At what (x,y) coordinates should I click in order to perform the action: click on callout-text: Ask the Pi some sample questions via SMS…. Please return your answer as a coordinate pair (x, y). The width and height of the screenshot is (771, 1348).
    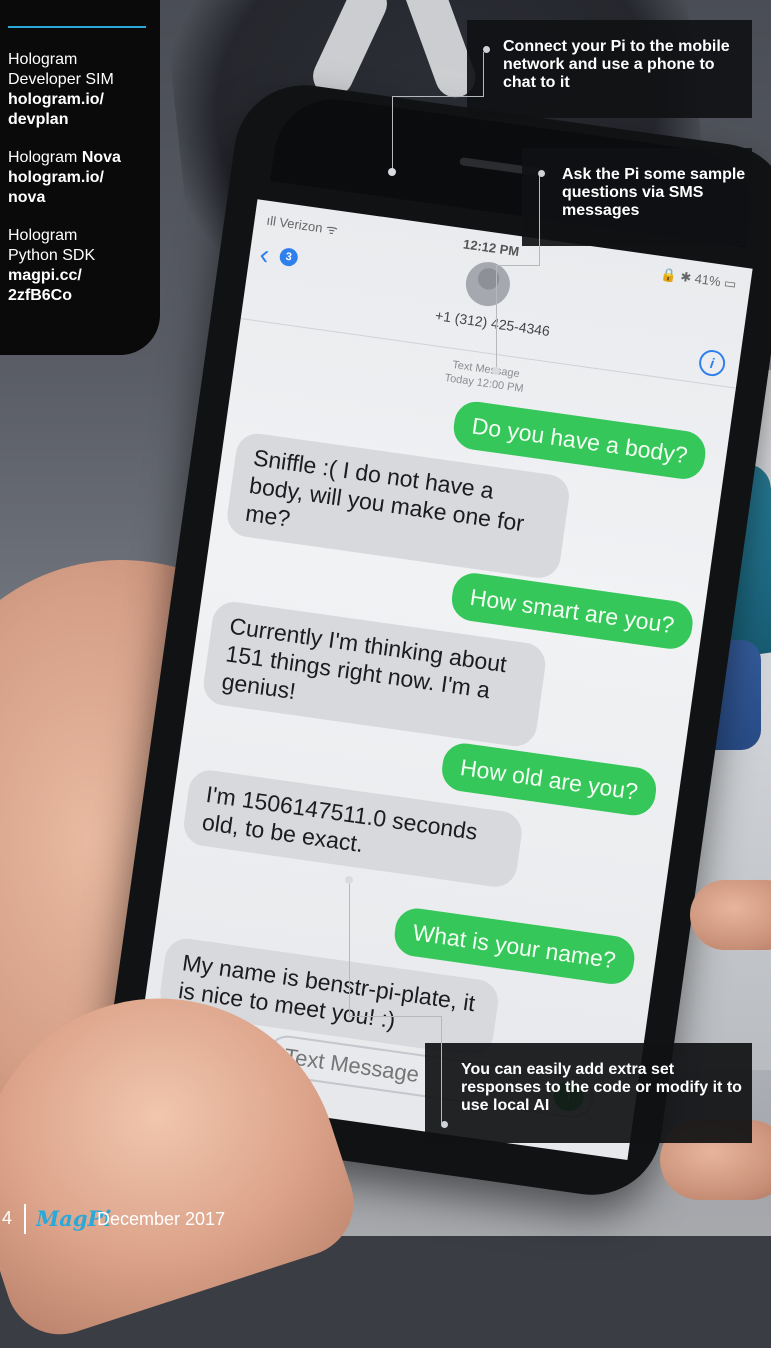
    Looking at the image, I should click on (654, 192).